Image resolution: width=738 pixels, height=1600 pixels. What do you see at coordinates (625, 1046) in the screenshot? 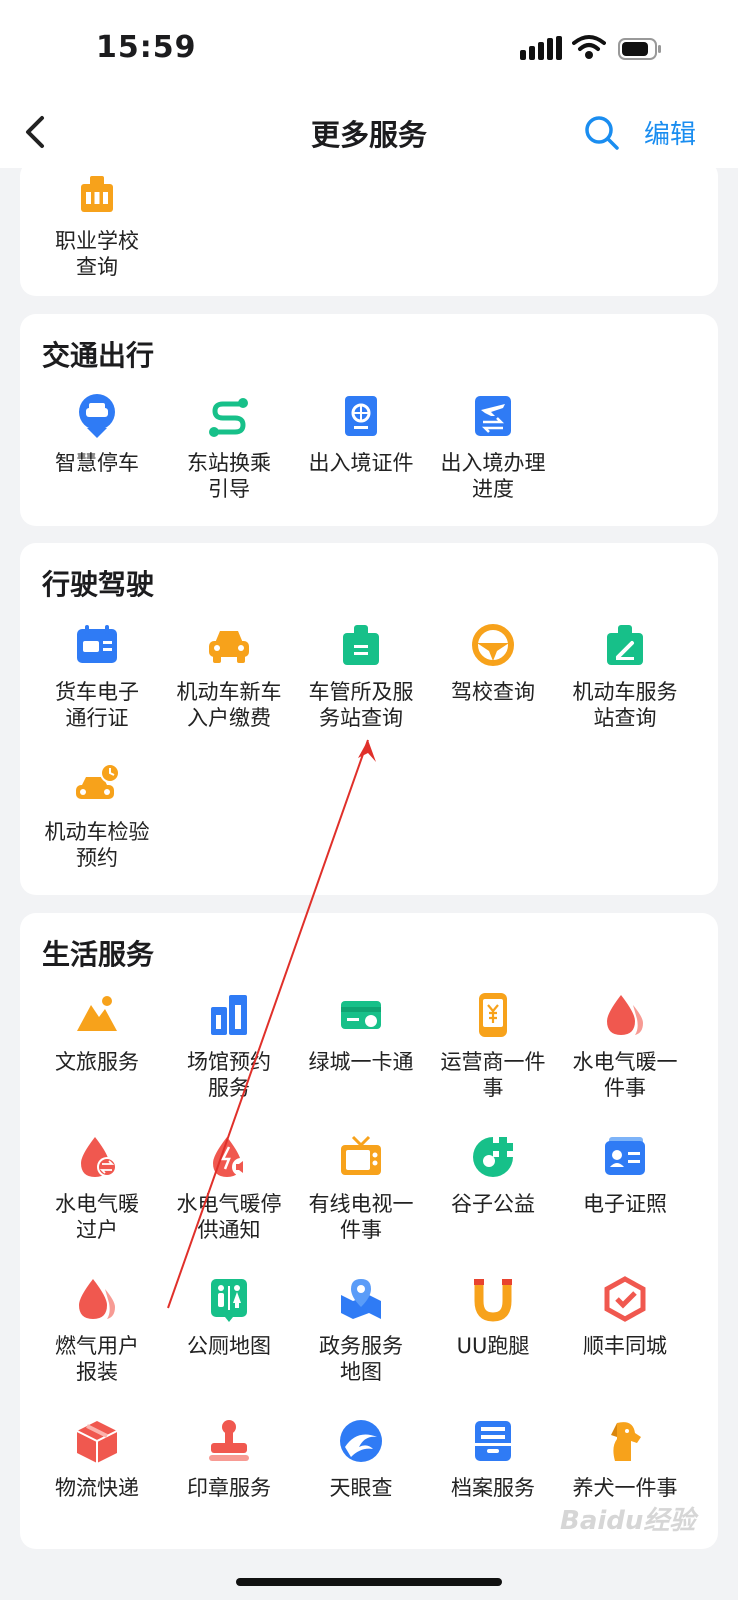
I see `service-tile: 水电气暖一 件事` at bounding box center [625, 1046].